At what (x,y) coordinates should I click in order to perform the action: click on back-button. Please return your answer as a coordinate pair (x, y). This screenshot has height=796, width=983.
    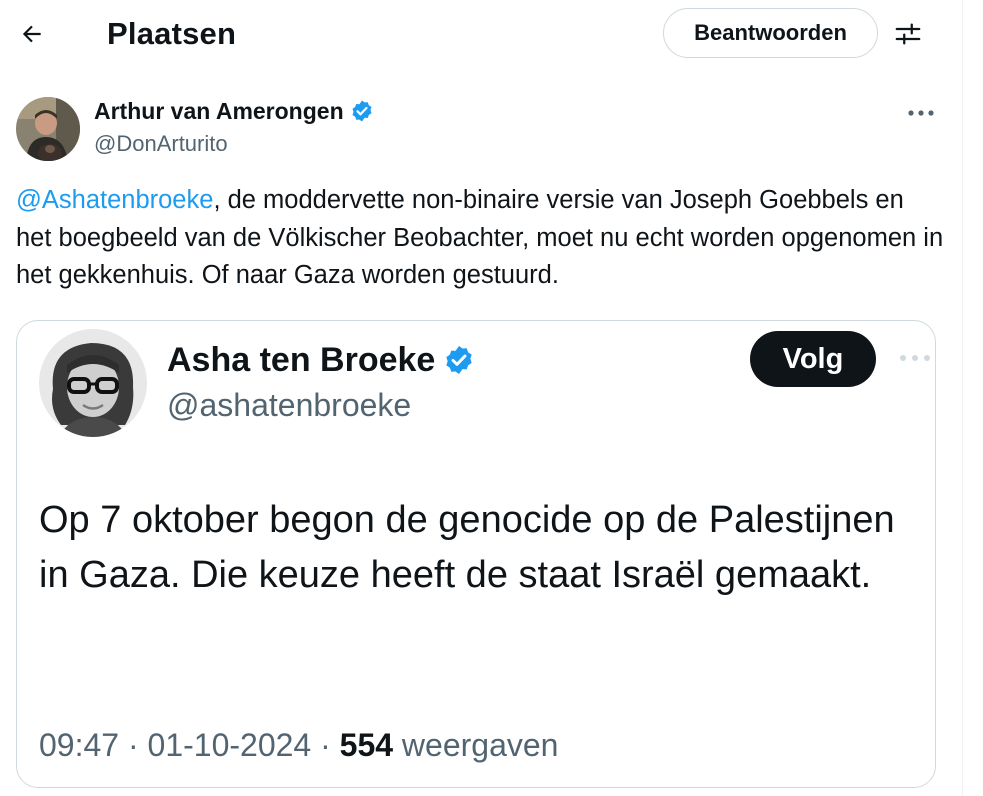
    Looking at the image, I should click on (32, 34).